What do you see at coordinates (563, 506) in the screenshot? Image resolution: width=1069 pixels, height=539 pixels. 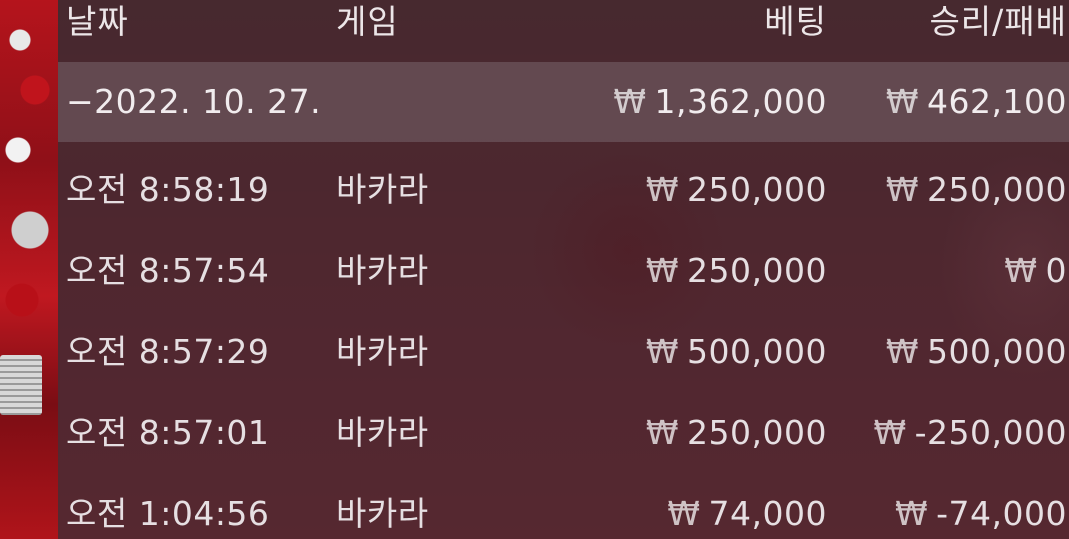 I see `table-row: 오전 1:04:56 바카라 ₩74,000 ₩ -74,000` at bounding box center [563, 506].